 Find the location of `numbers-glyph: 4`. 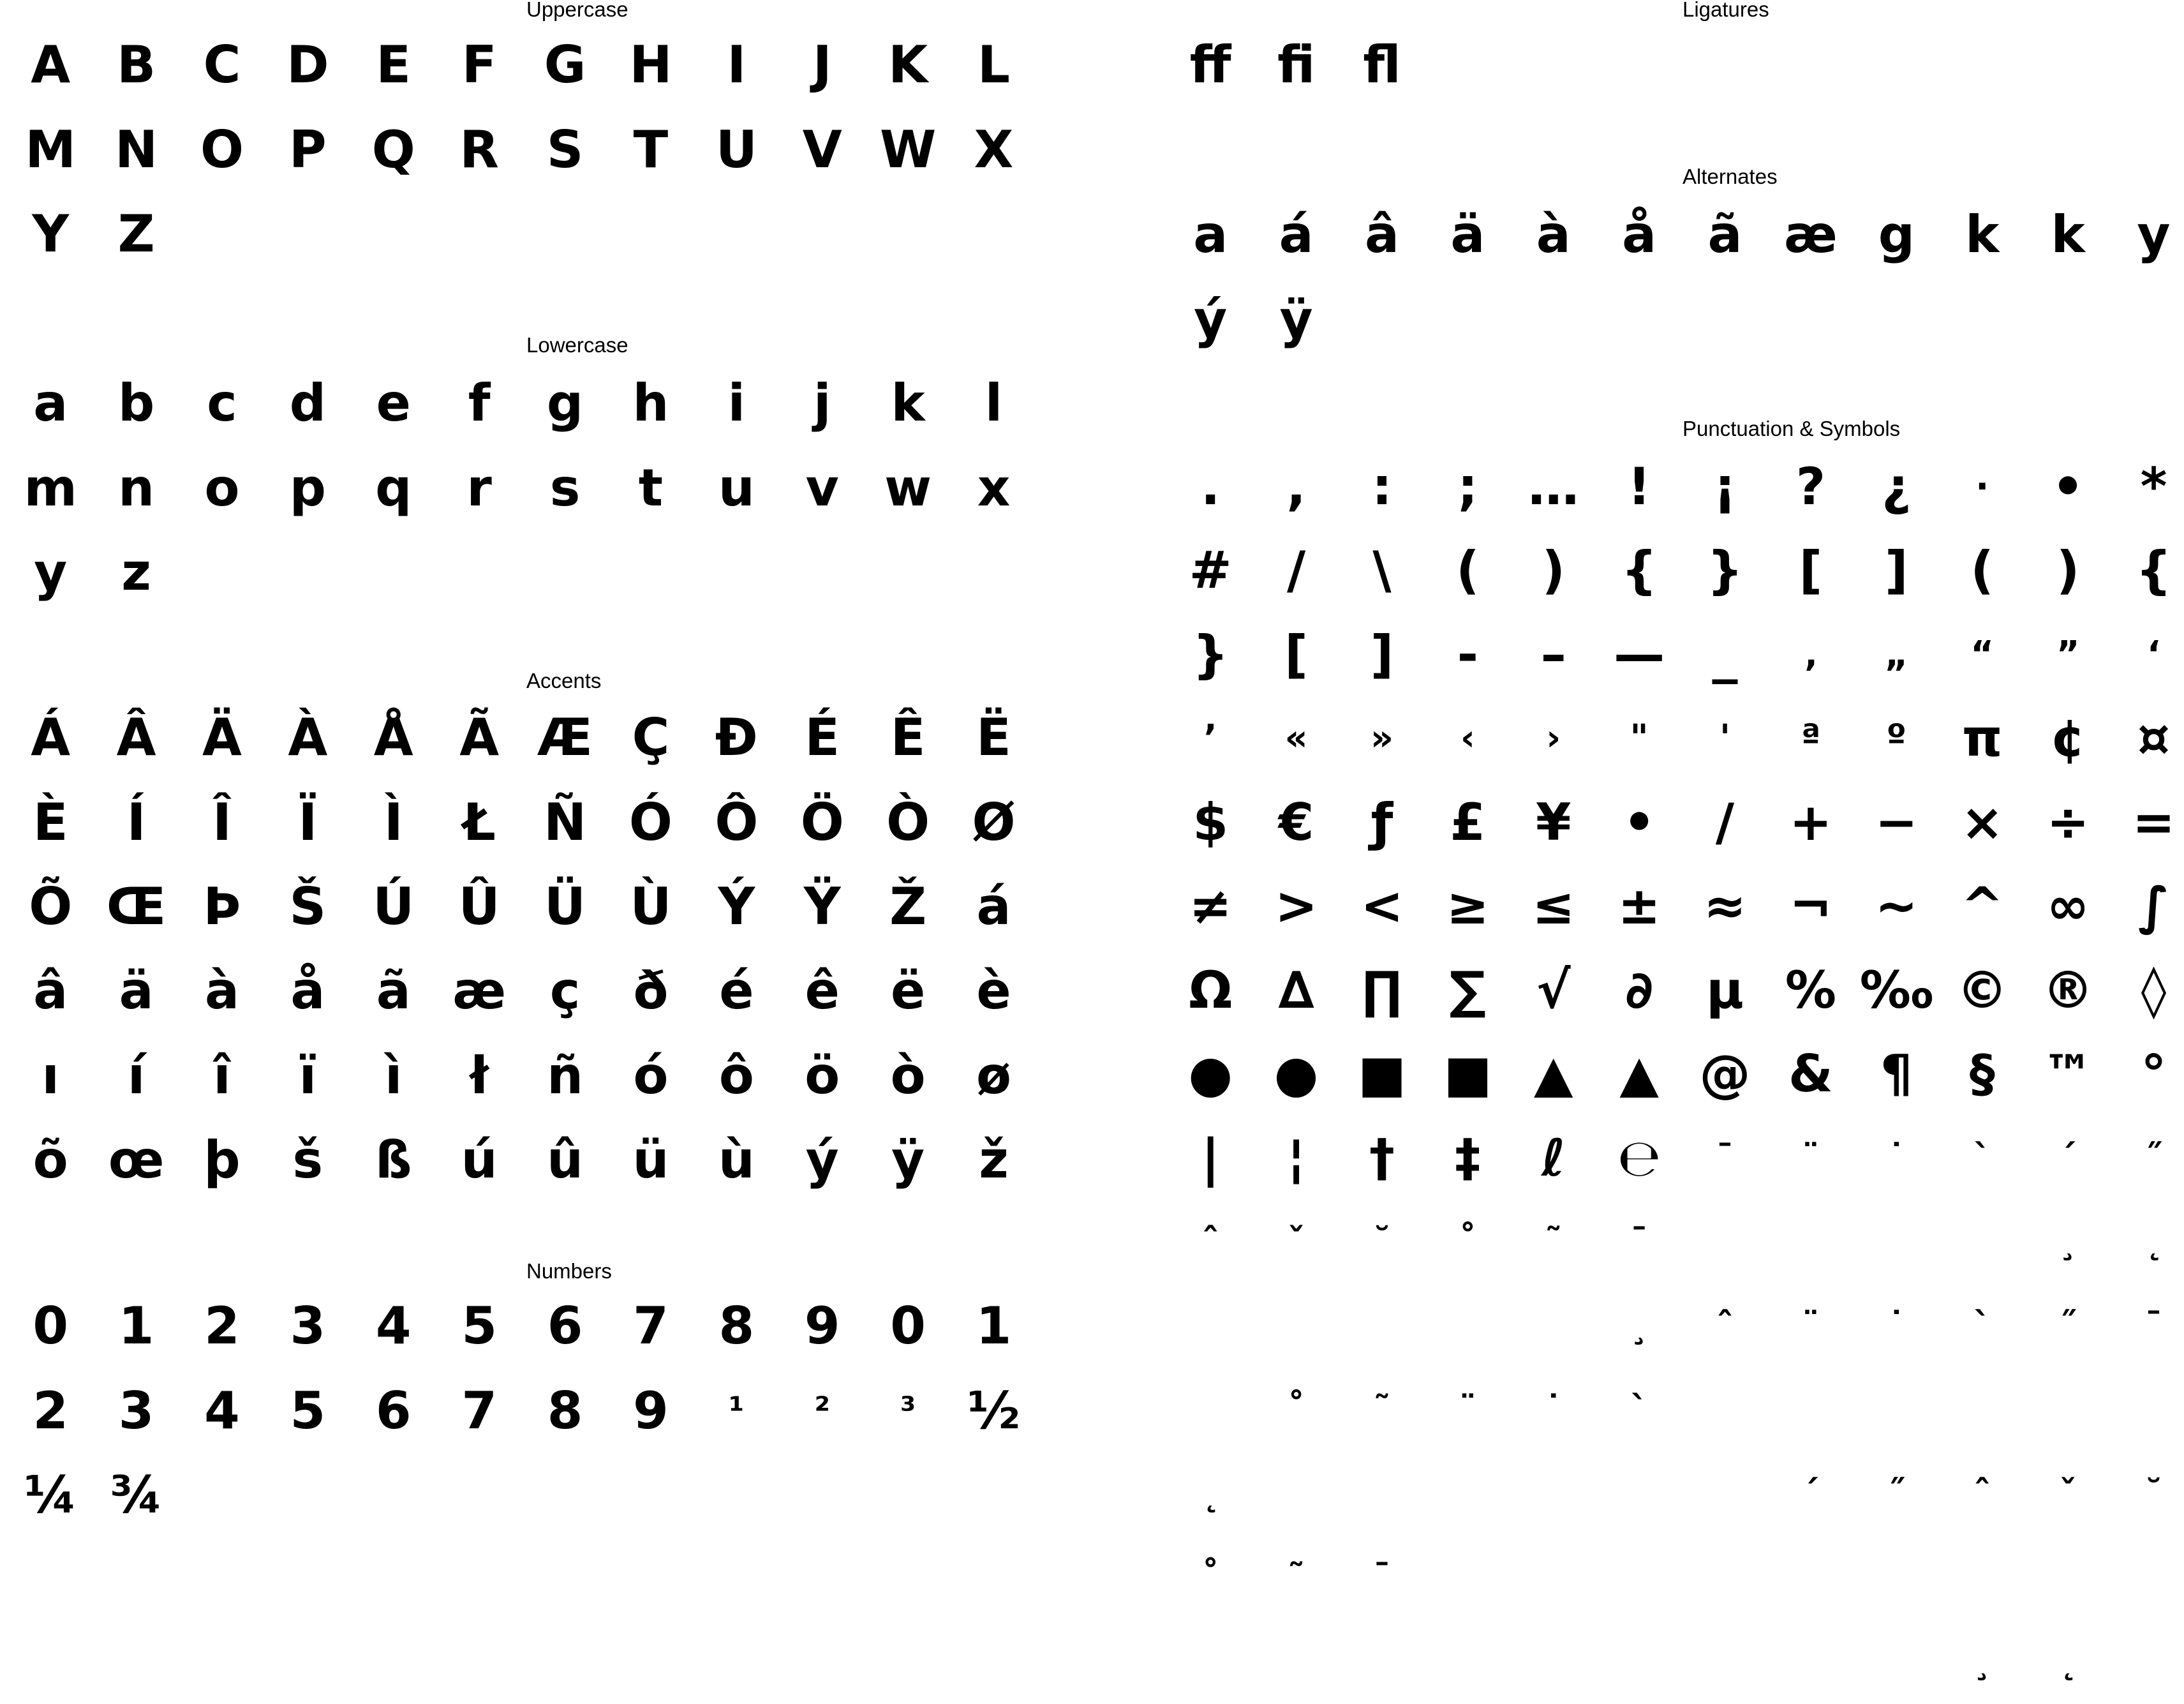

numbers-glyph: 4 is located at coordinates (222, 1410).